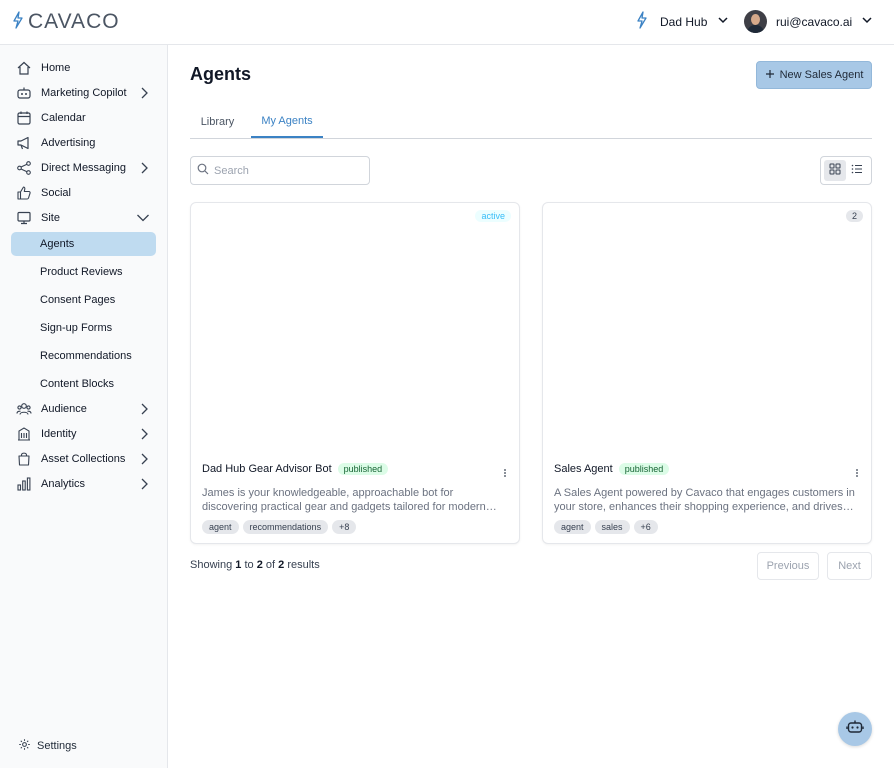 This screenshot has width=894, height=768. I want to click on share-icon, so click(24, 168).